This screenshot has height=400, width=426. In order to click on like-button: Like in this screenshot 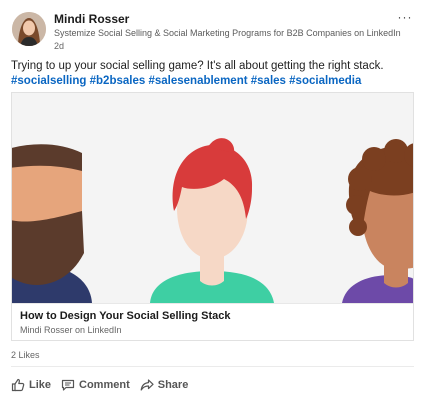, I will do `click(31, 385)`.